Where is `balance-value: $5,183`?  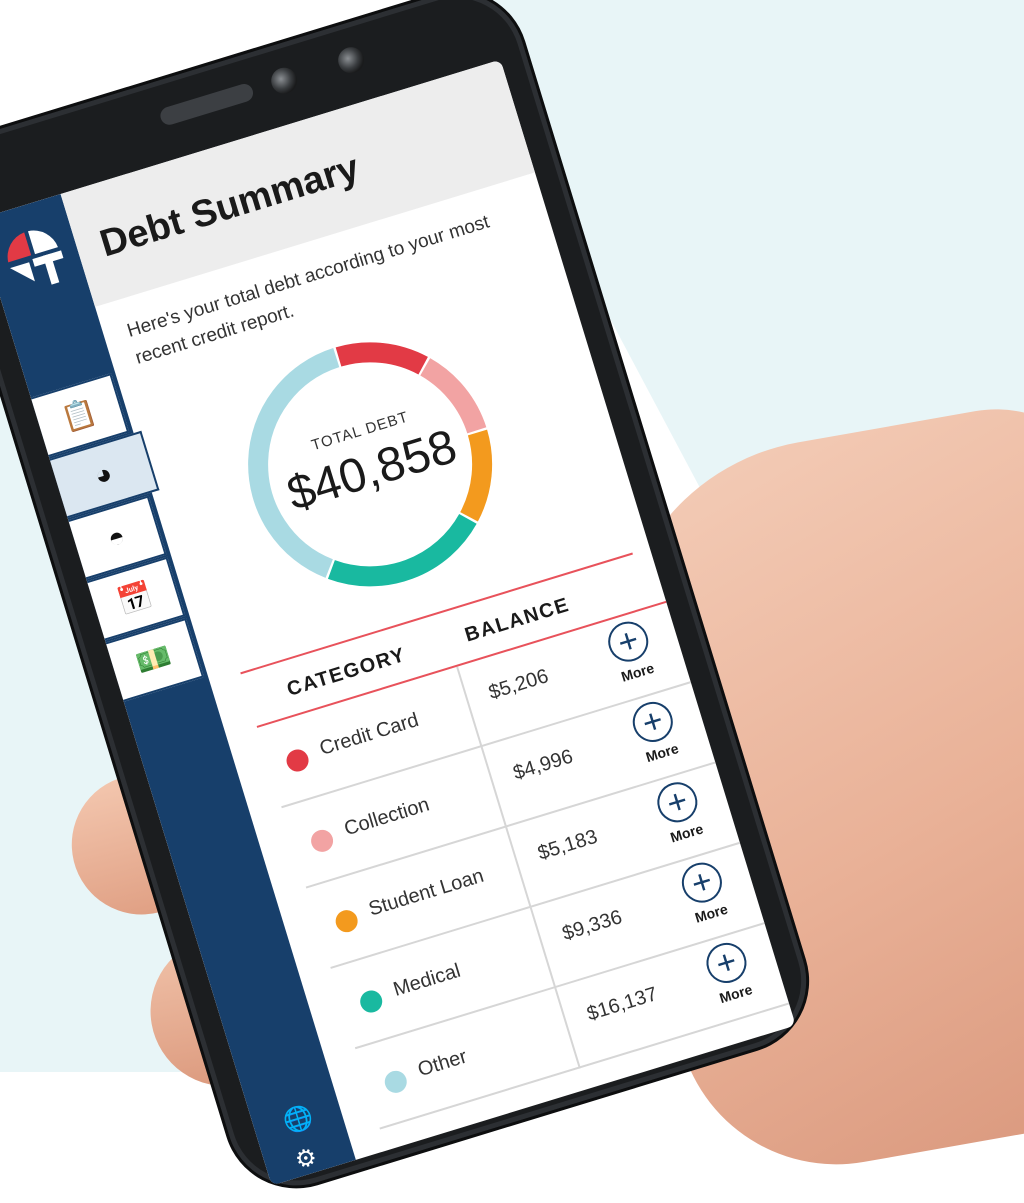
balance-value: $5,183 is located at coordinates (568, 845).